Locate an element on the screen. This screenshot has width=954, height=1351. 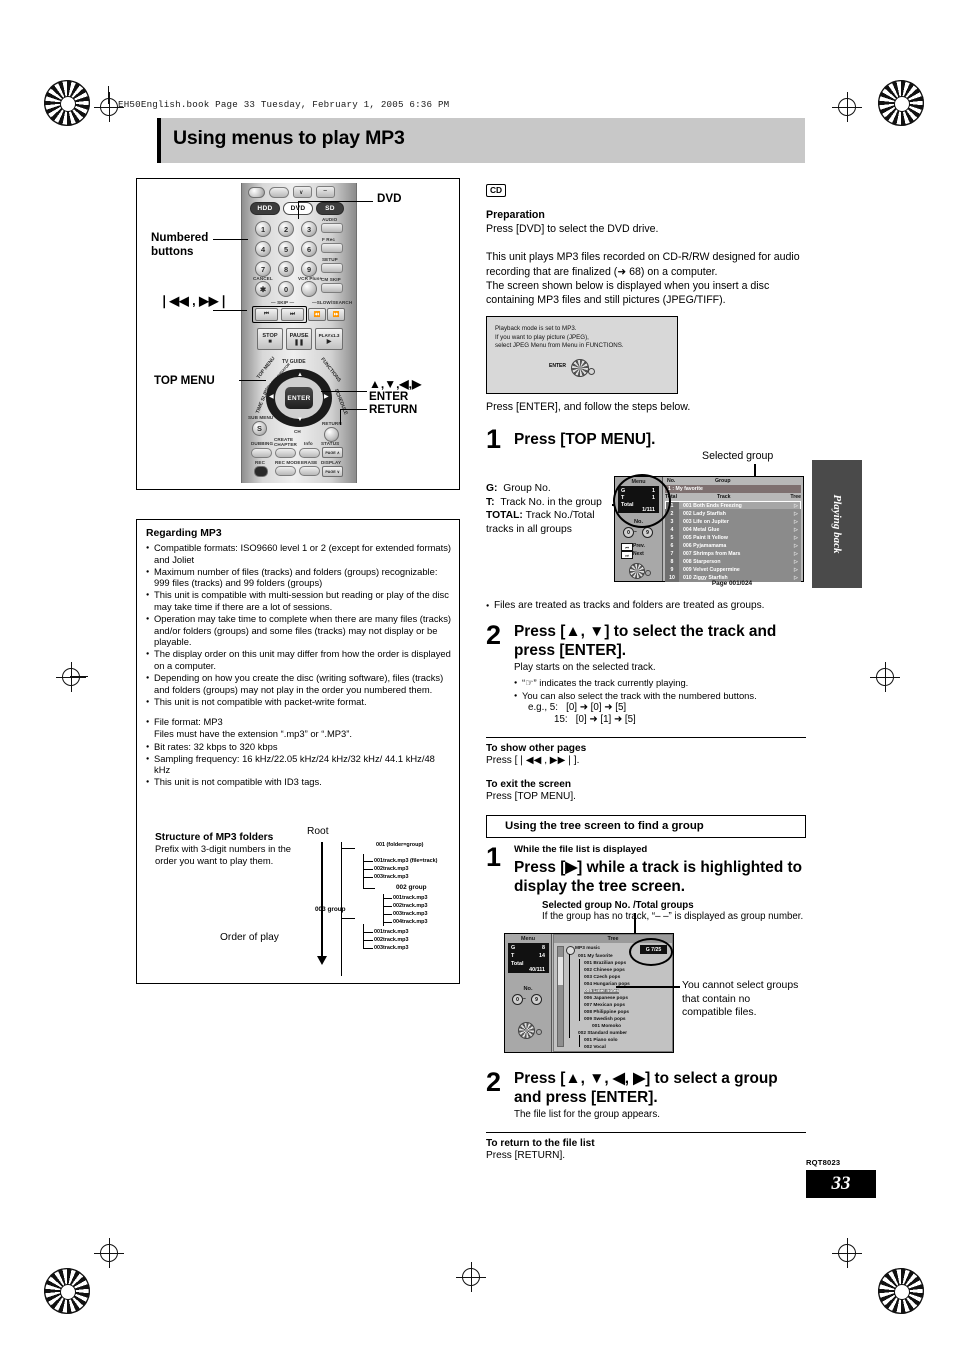
list-item: 003 Czech pops is located at coordinates (602, 977).